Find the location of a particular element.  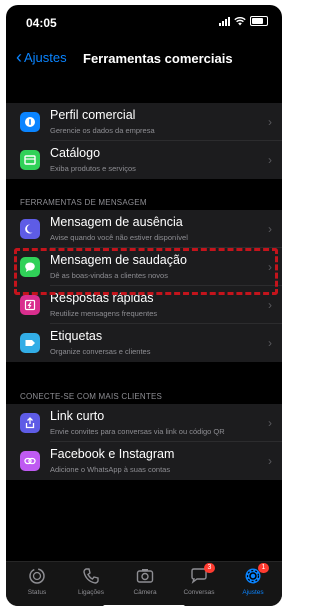

page-title: Ferramentas comerciais is located at coordinates (158, 58).